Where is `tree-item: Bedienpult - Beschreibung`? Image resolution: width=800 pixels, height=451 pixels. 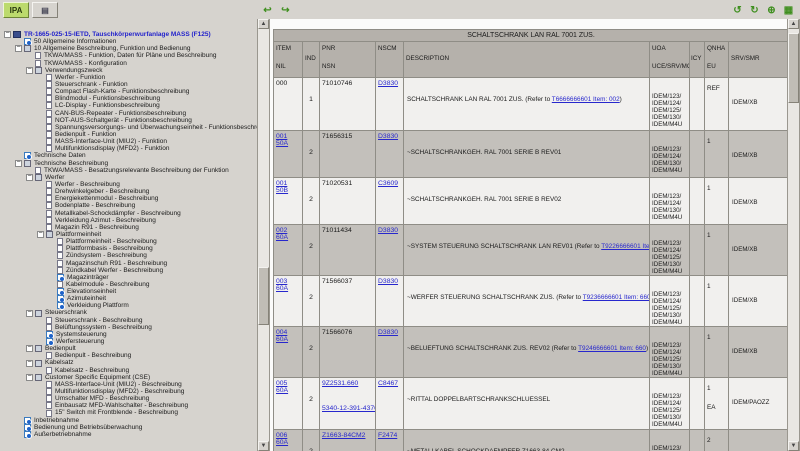
tree-item: Bedienpult - Beschreibung is located at coordinates (130, 356).